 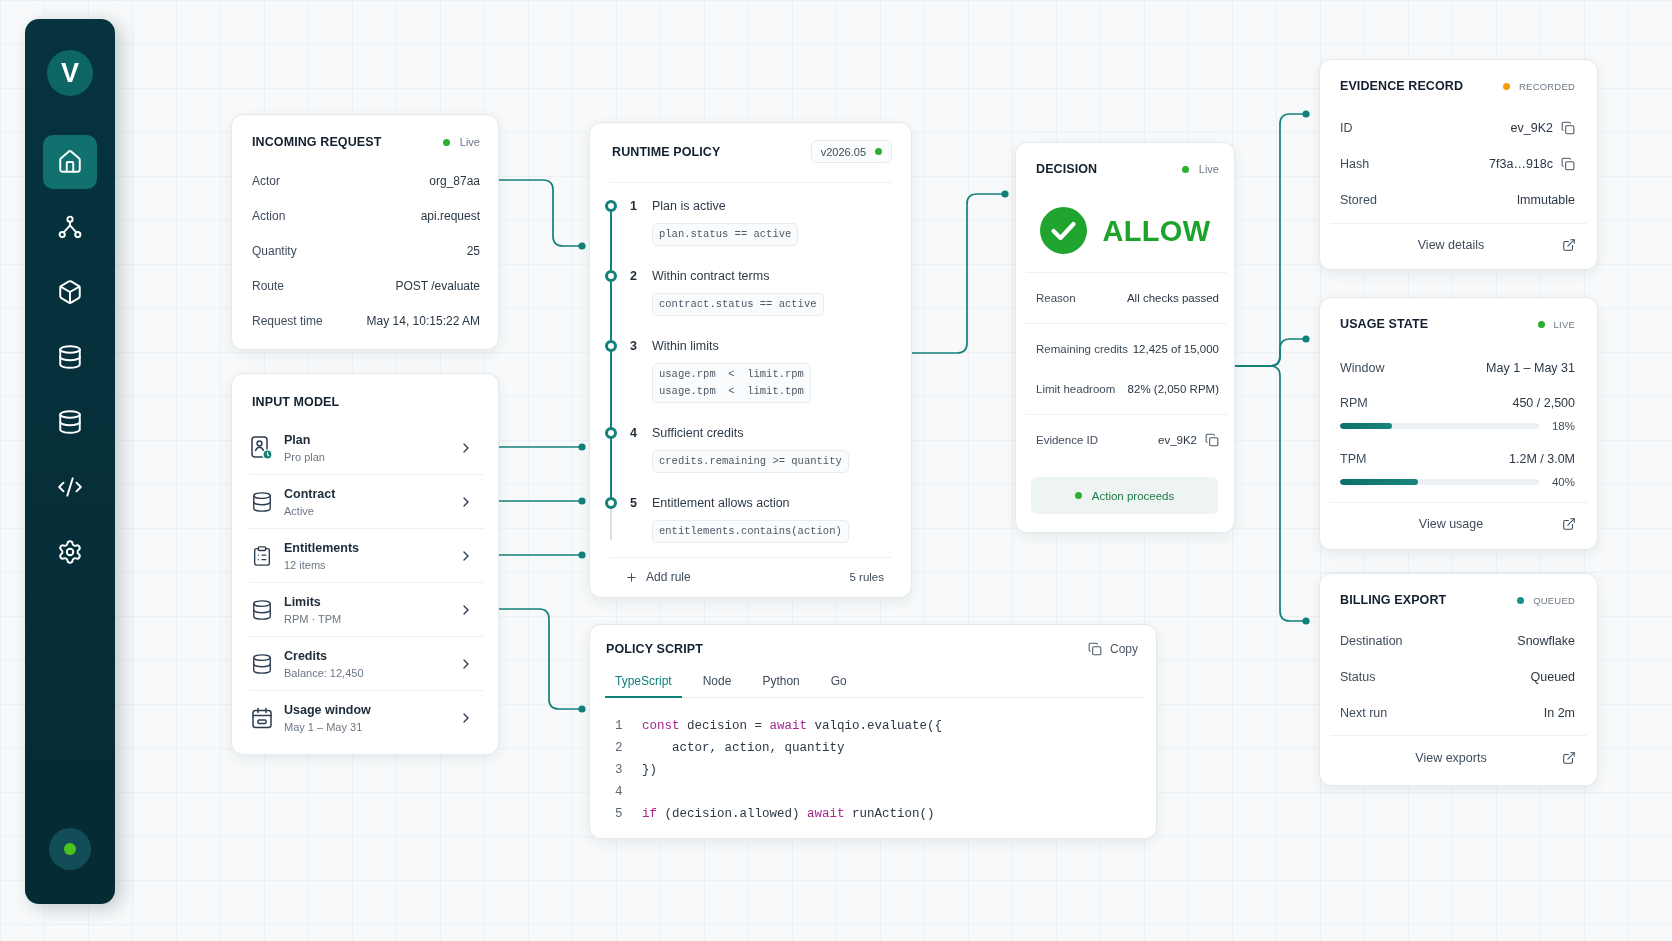 I want to click on language-tab: Node, so click(x=717, y=682).